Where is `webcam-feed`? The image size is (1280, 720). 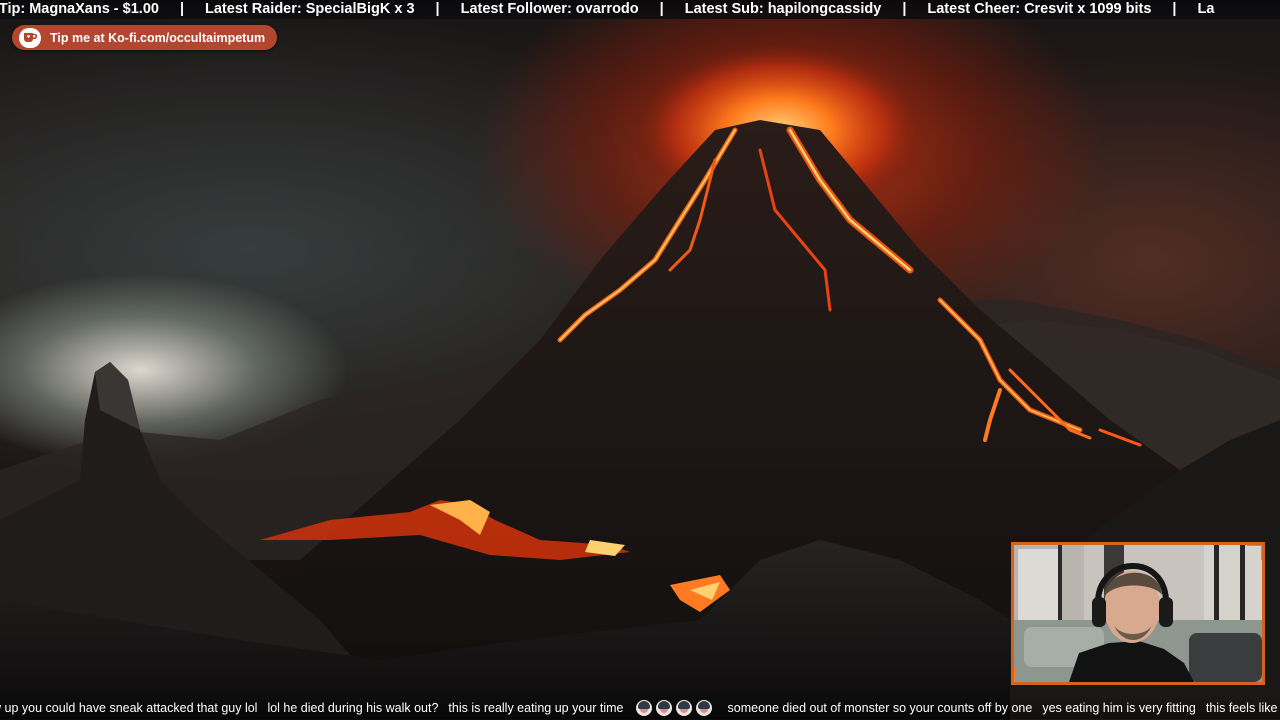
webcam-feed is located at coordinates (1138, 613).